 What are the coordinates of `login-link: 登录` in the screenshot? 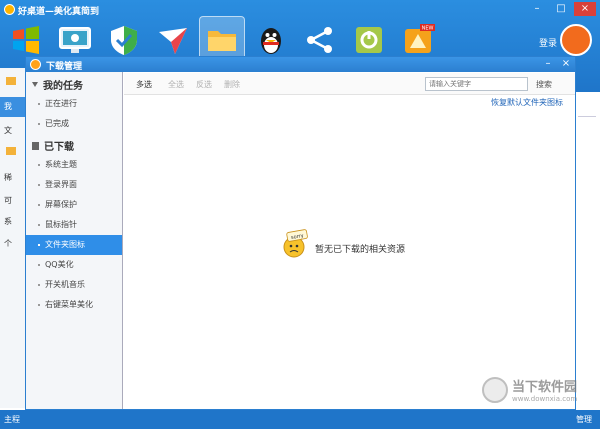 It's located at (548, 42).